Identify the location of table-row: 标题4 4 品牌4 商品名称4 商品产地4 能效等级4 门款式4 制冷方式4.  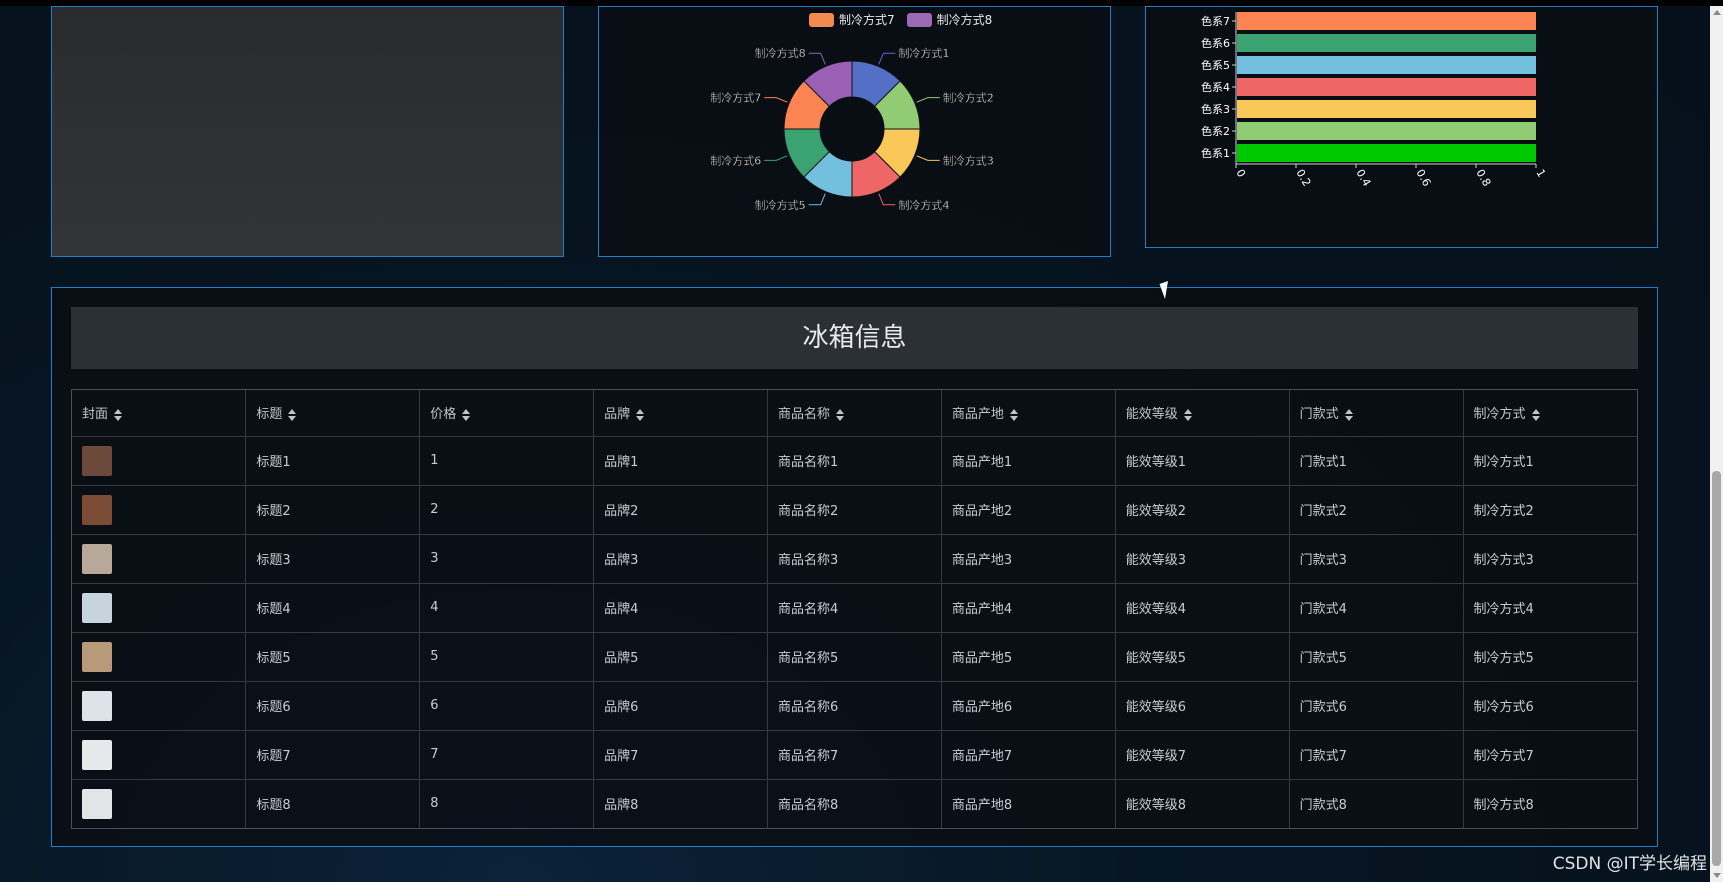
(854, 608).